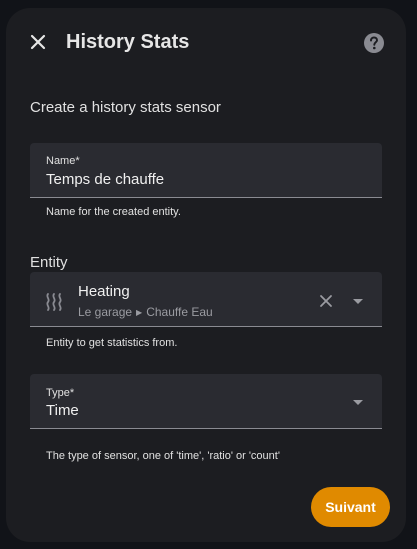 Image resolution: width=417 pixels, height=549 pixels. Describe the element at coordinates (206, 43) in the screenshot. I see `dialog-header: History Stats` at that location.